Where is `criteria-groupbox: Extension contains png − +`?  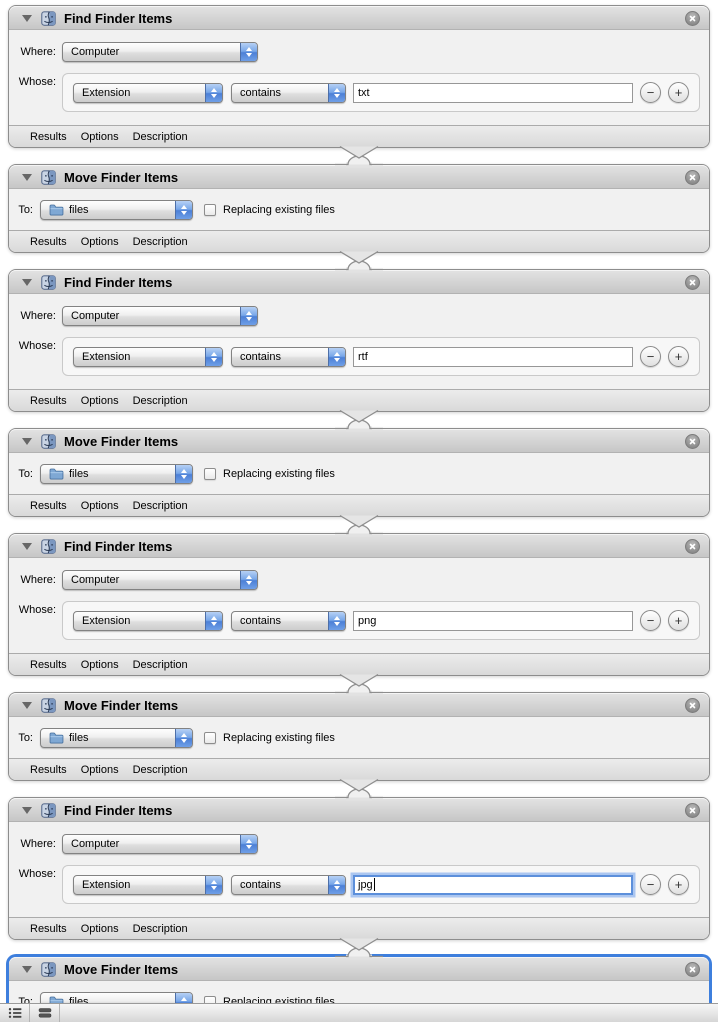
criteria-groupbox: Extension contains png − + is located at coordinates (381, 620).